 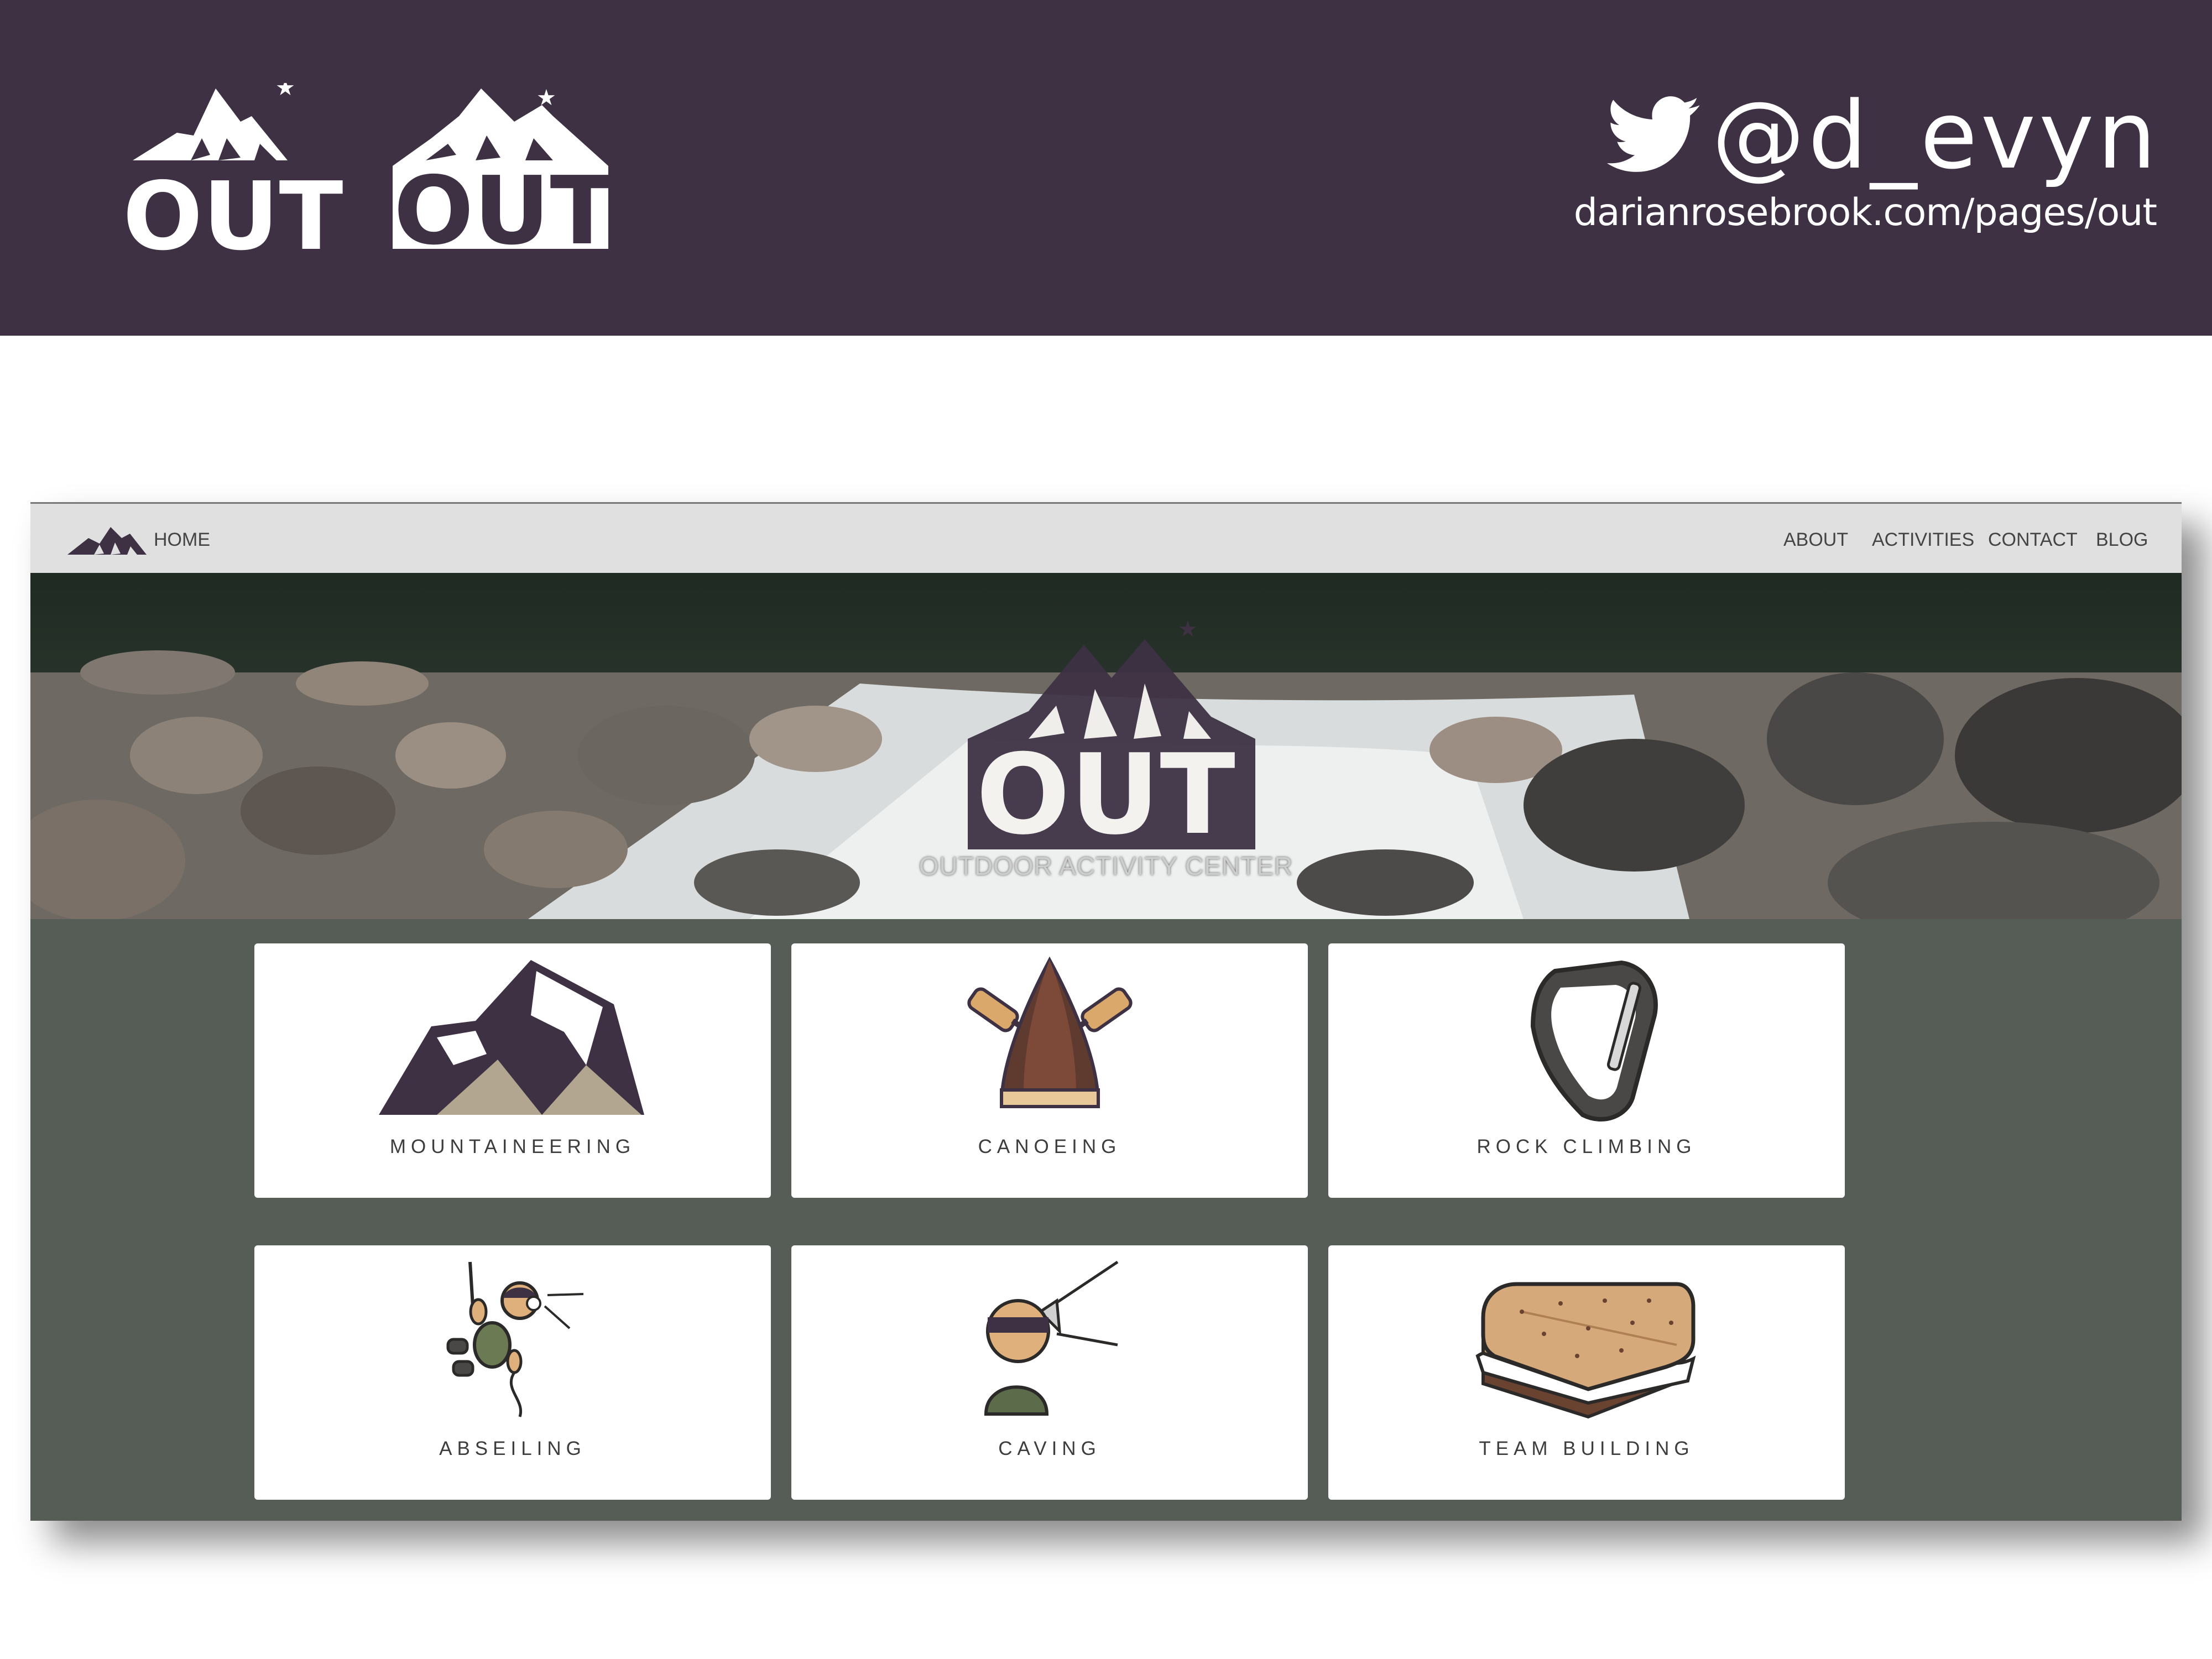 I want to click on activity-label: MOUNTAINEERING, so click(x=512, y=1146).